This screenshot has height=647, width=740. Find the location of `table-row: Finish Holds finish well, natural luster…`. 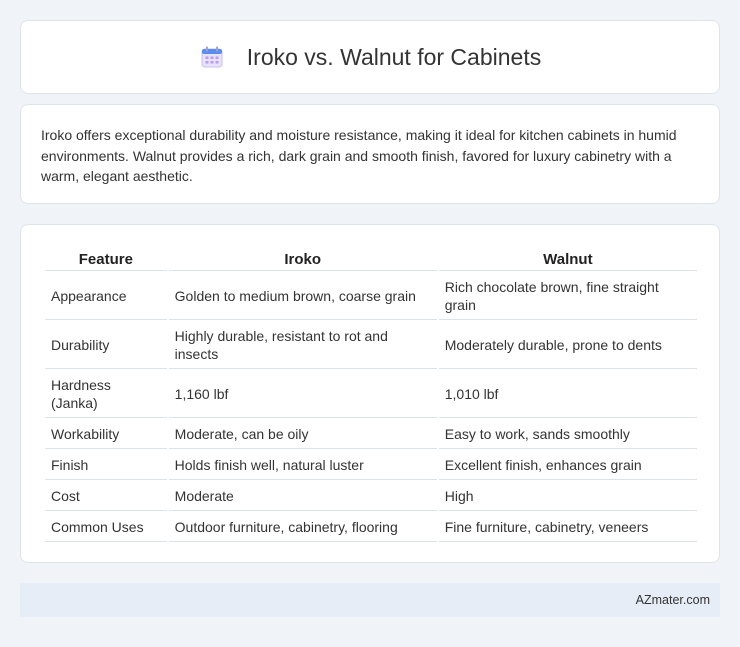

table-row: Finish Holds finish well, natural luster… is located at coordinates (371, 465).